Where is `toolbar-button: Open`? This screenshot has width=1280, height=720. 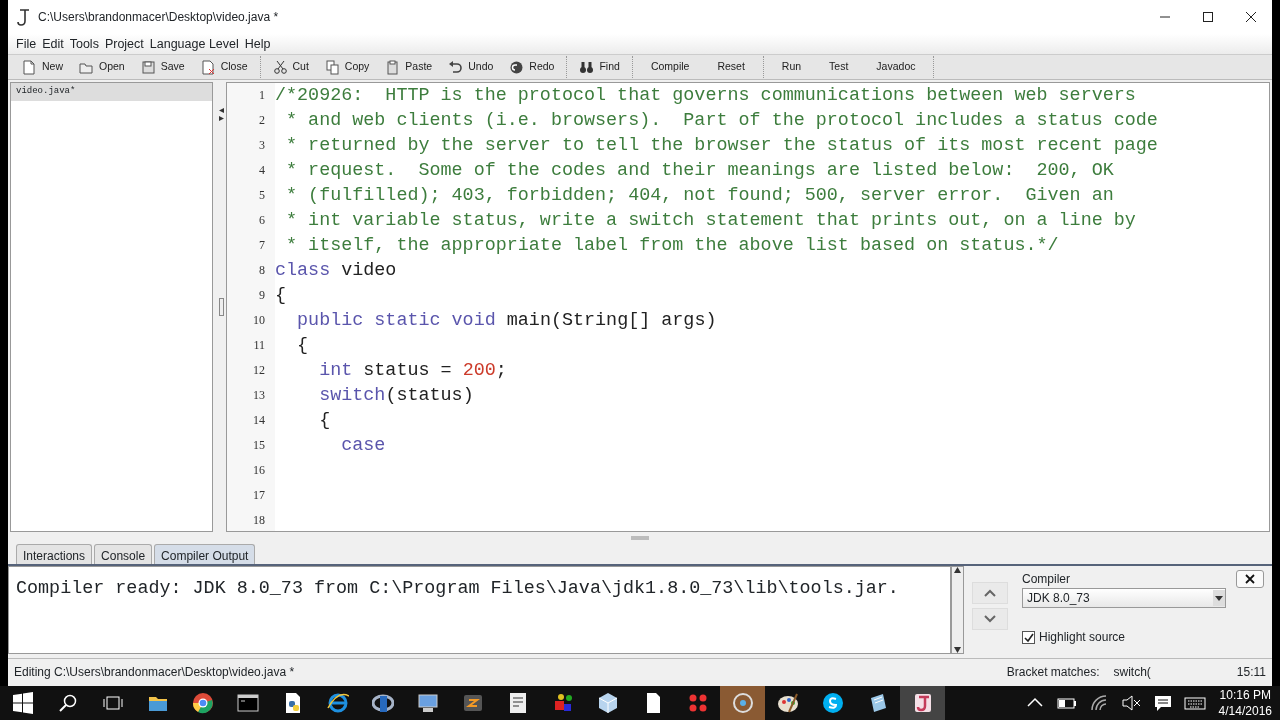 toolbar-button: Open is located at coordinates (102, 67).